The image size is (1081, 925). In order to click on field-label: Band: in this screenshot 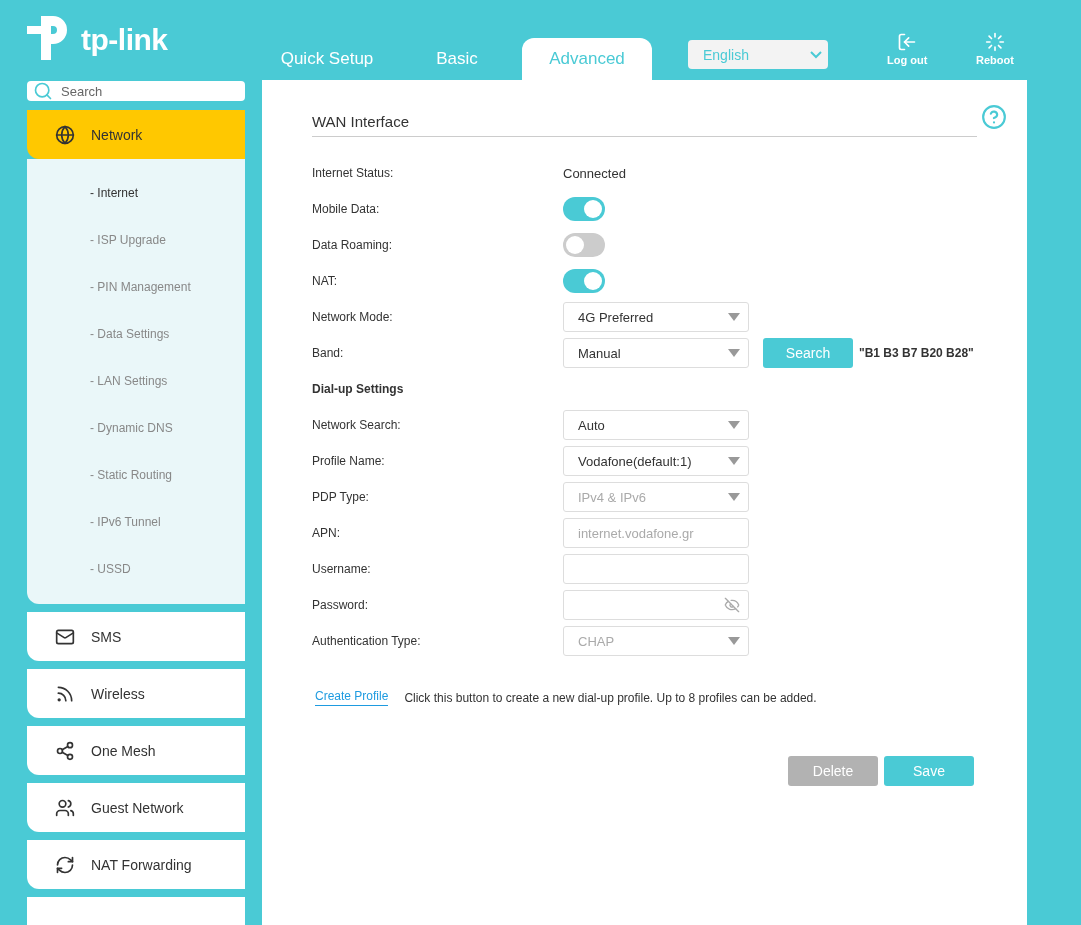, I will do `click(328, 353)`.